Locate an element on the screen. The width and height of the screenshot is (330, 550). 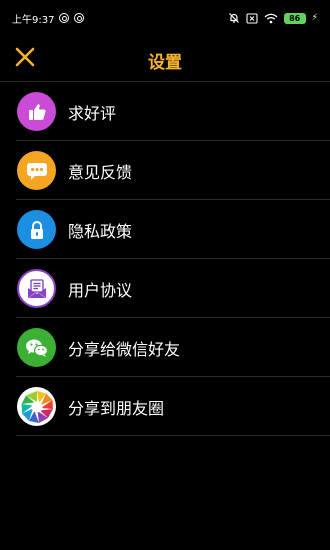
app-header: 设置 is located at coordinates (165, 59).